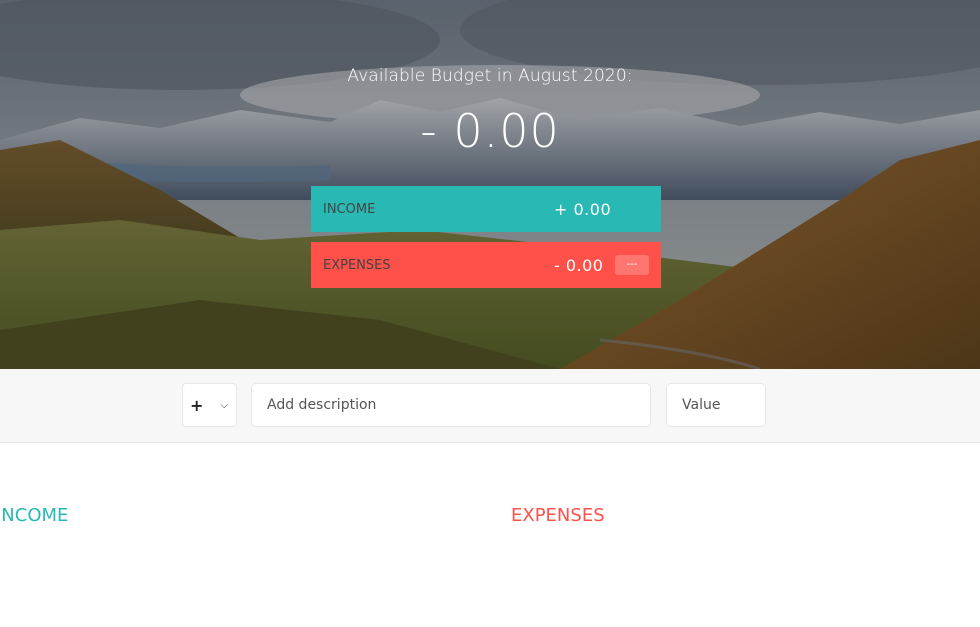 The image size is (980, 627). What do you see at coordinates (486, 265) in the screenshot?
I see `expenses-summary: EXPENSES - 0.00 ---` at bounding box center [486, 265].